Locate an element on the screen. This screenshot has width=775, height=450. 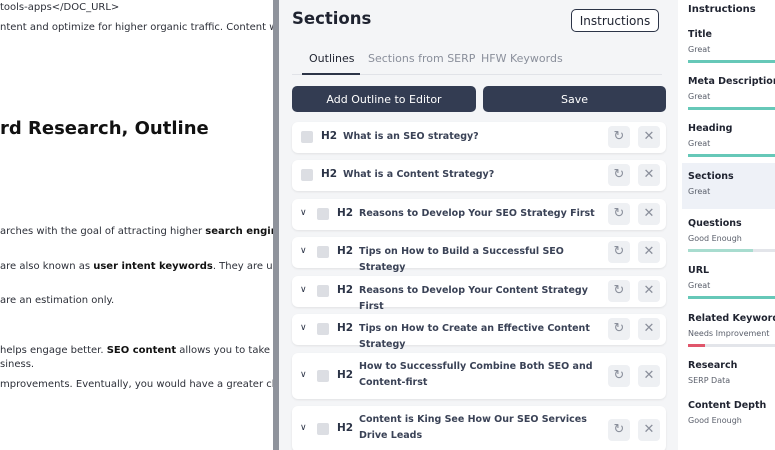
sidebar-item-heading: Heading Great is located at coordinates (728, 138).